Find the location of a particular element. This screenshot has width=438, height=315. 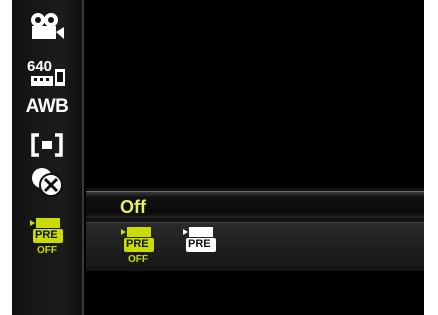

sidebar-item-metering is located at coordinates (47, 147).